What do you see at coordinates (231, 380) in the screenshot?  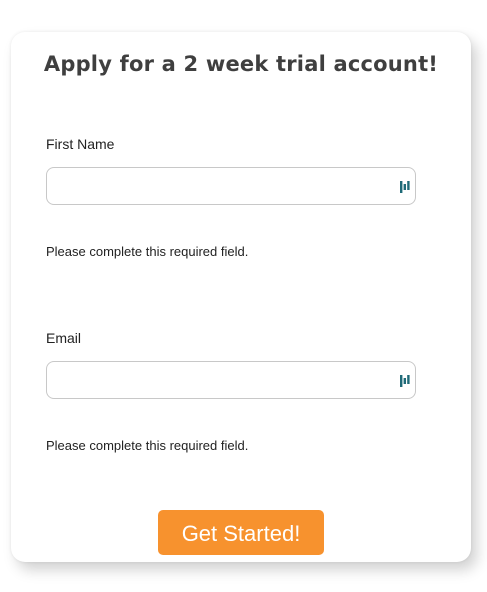 I see `email-input` at bounding box center [231, 380].